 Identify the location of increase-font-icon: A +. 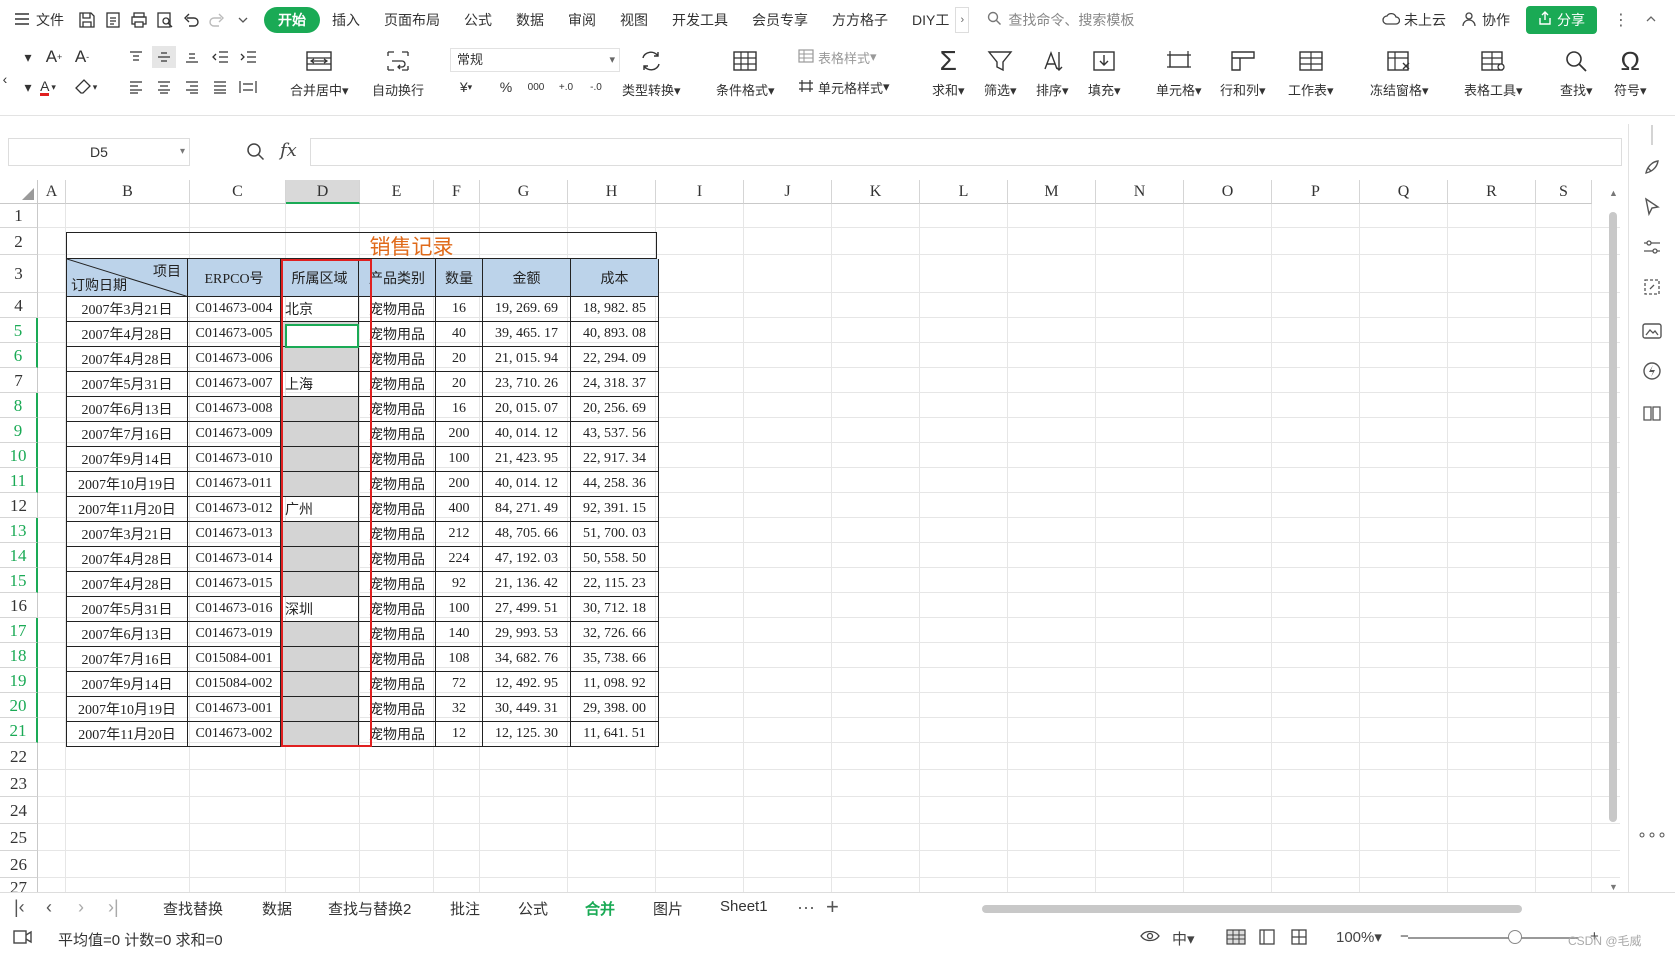
(54, 57).